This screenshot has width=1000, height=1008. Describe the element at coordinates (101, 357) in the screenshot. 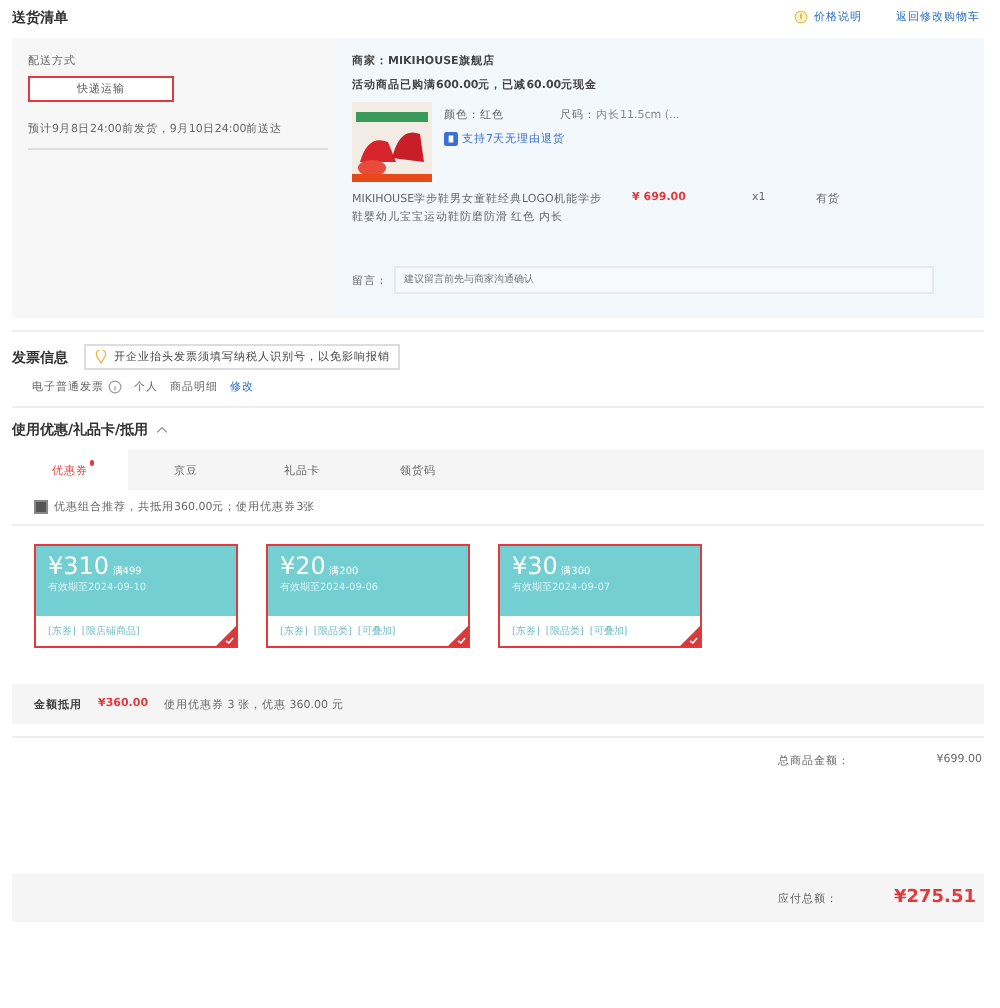

I see `location-pin-icon` at that location.